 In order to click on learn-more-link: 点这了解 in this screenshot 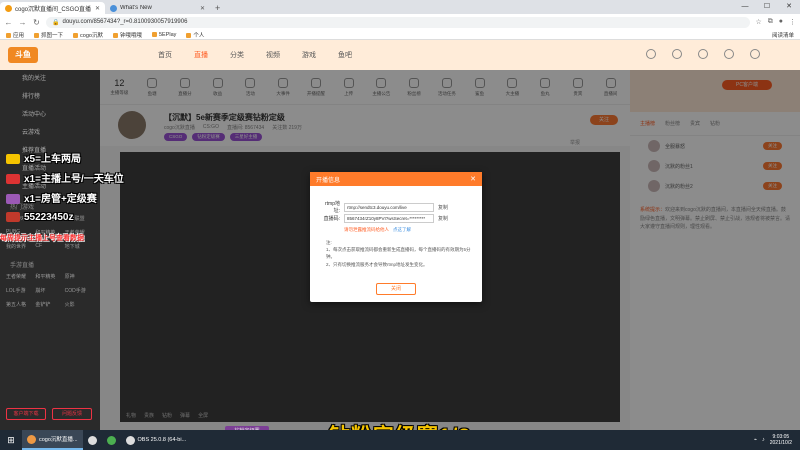, I will do `click(402, 229)`.